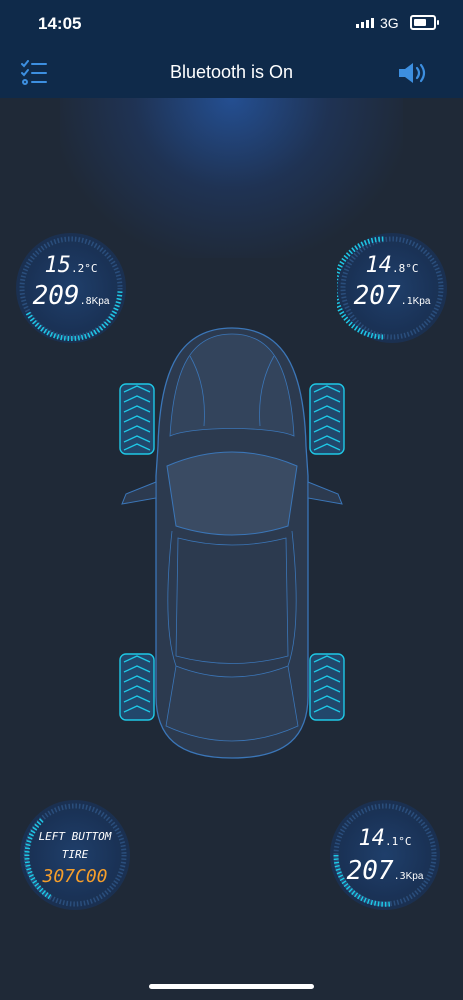  I want to click on tire-gauge-front-right: 14.8°C 207.1Kpa, so click(392, 288).